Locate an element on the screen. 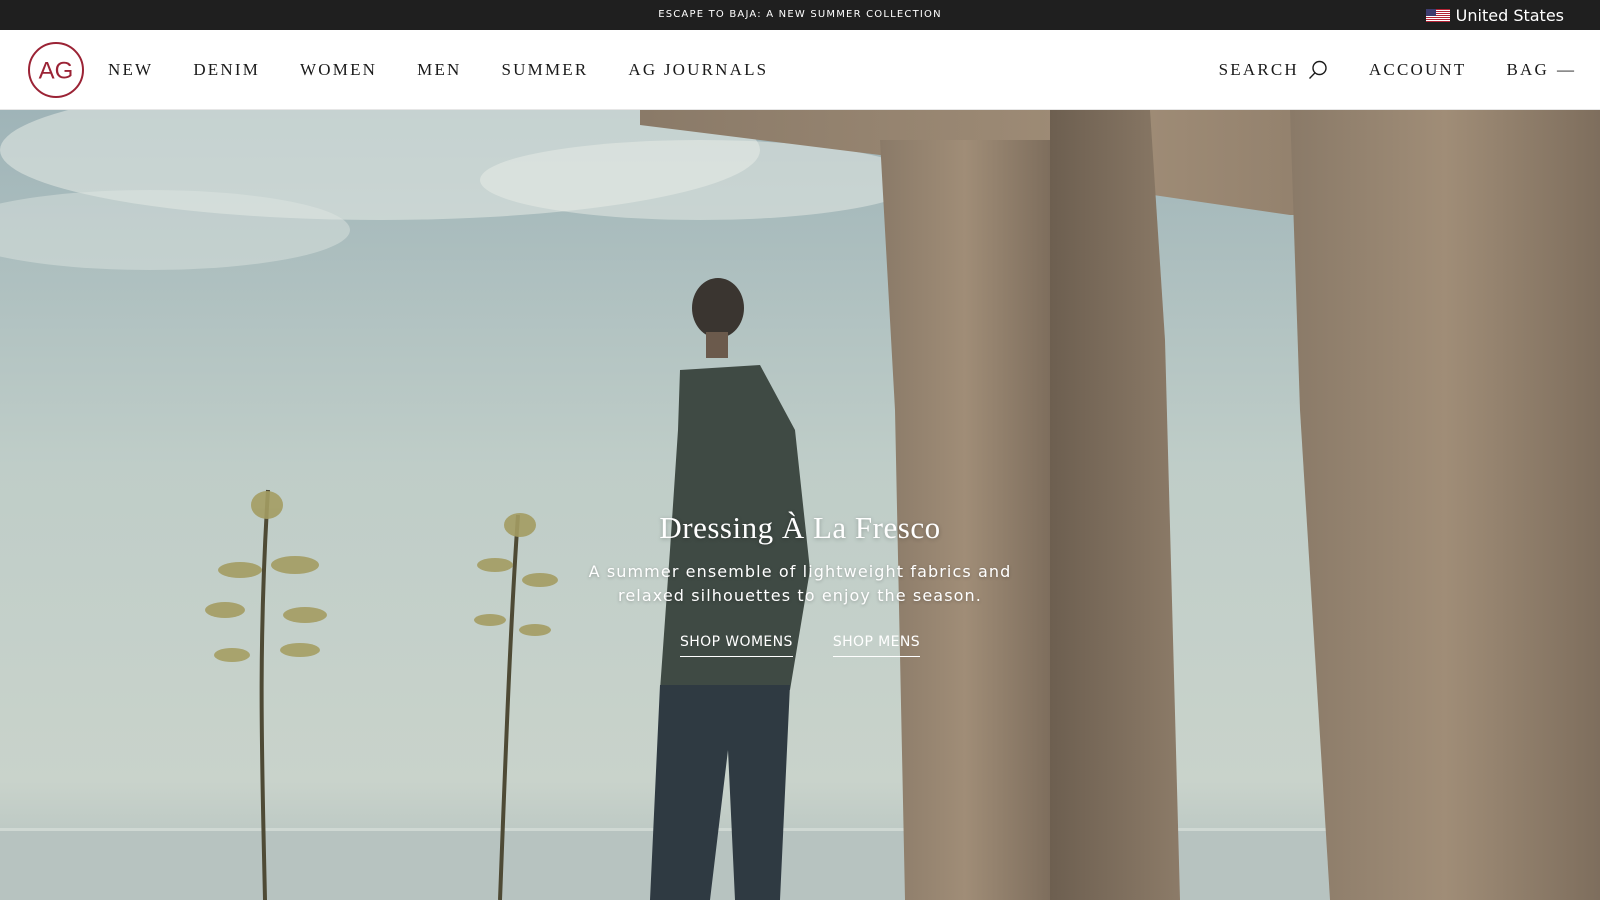 Image resolution: width=1600 pixels, height=900 pixels. bag-button: BAG — is located at coordinates (1541, 70).